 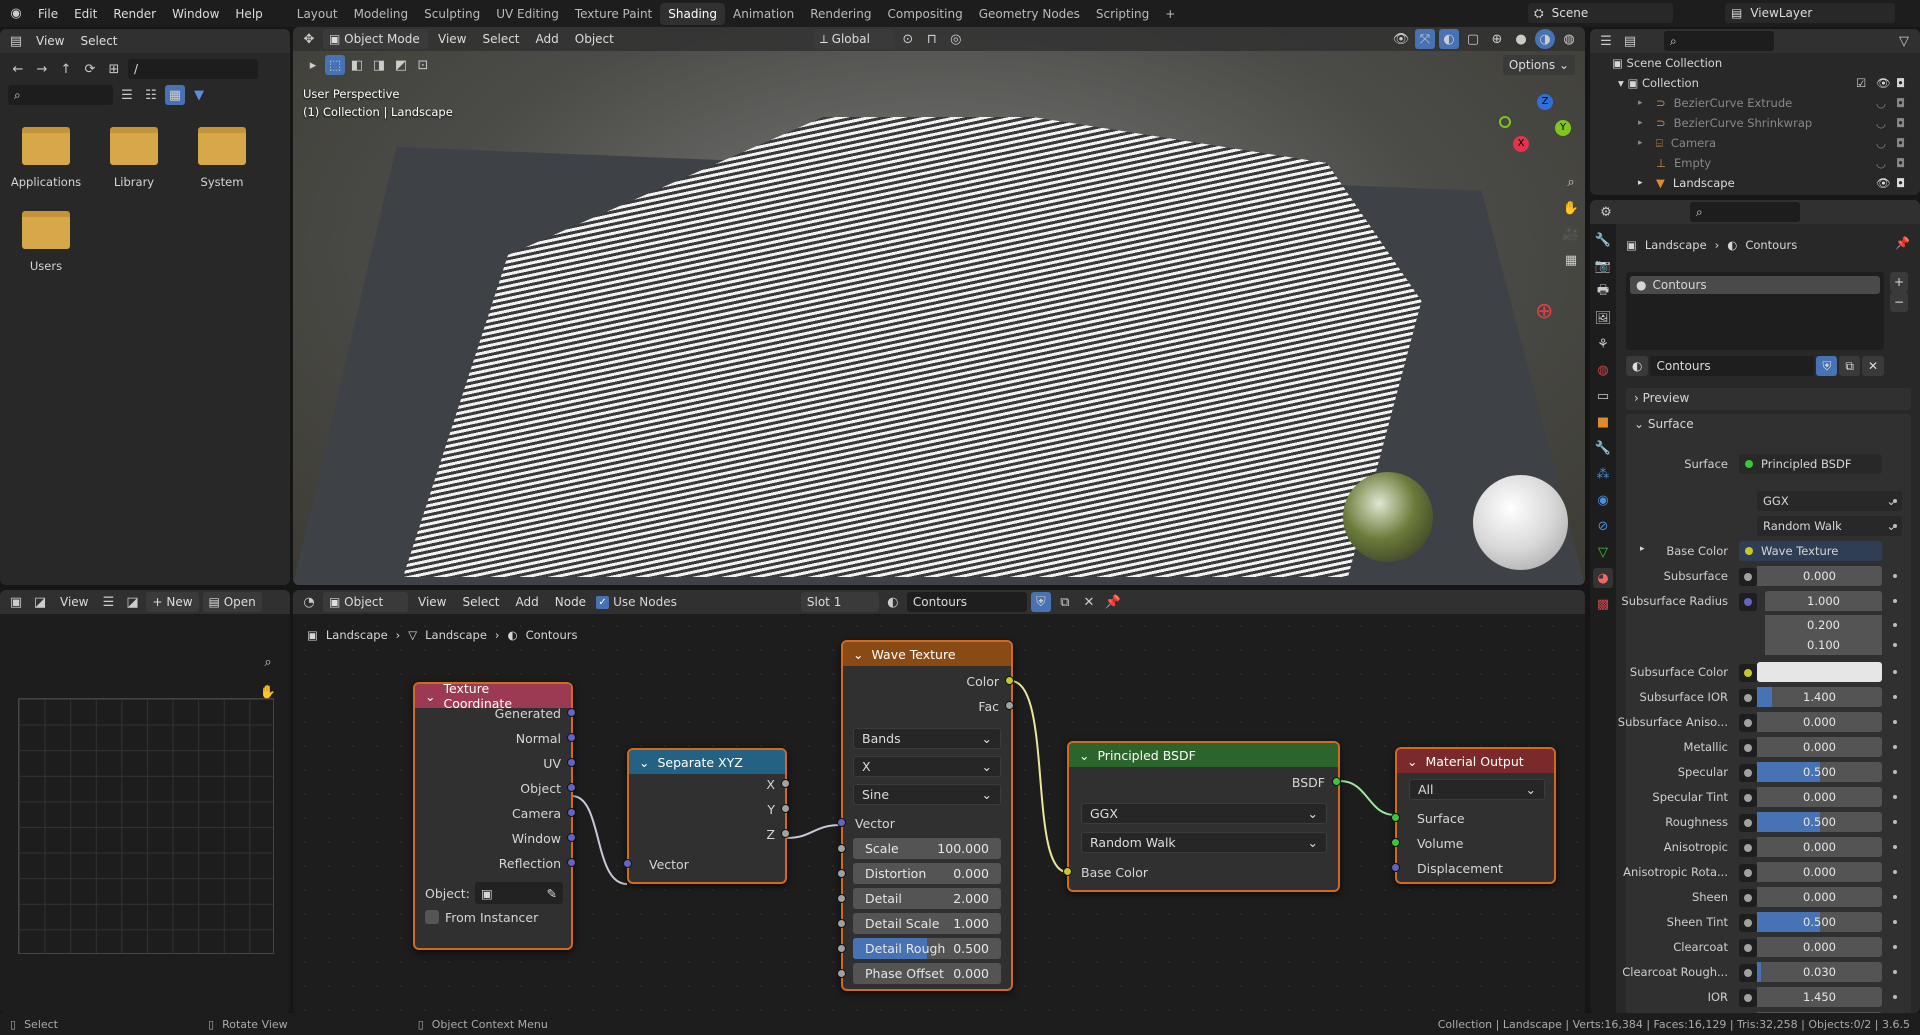 I want to click on view-layer-selector: ▤ ViewLayer, so click(x=1810, y=13).